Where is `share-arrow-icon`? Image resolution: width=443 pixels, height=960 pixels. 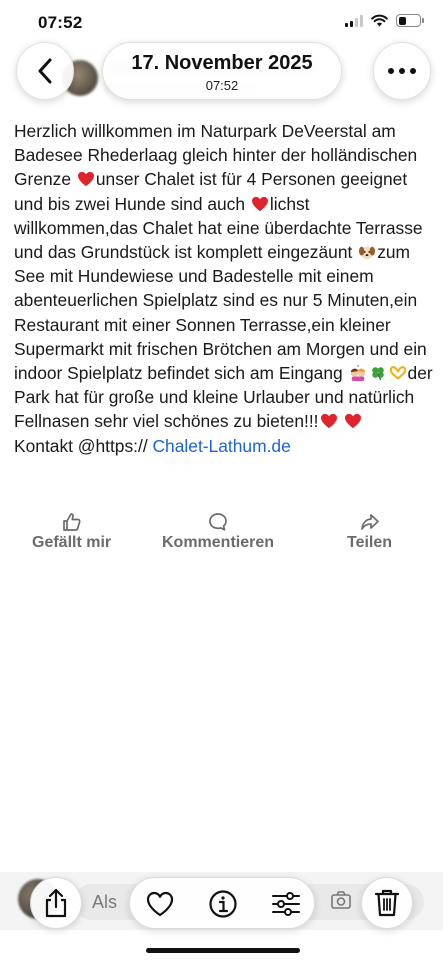
share-arrow-icon is located at coordinates (369, 522).